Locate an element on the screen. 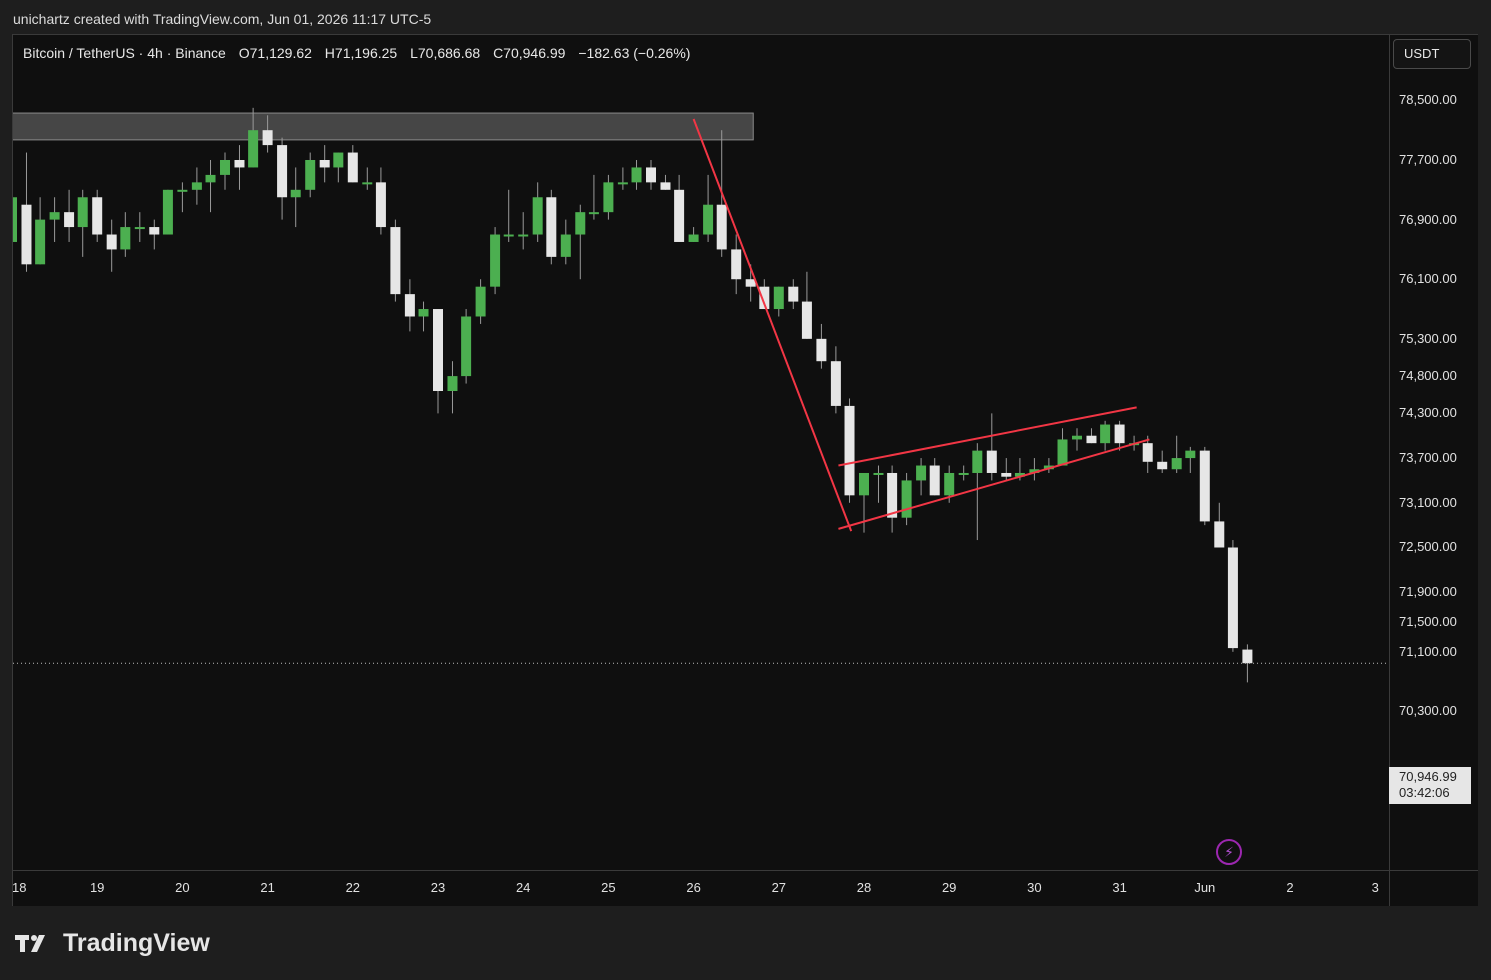 The height and width of the screenshot is (980, 1491). time-tick-label: 30 is located at coordinates (1034, 887).